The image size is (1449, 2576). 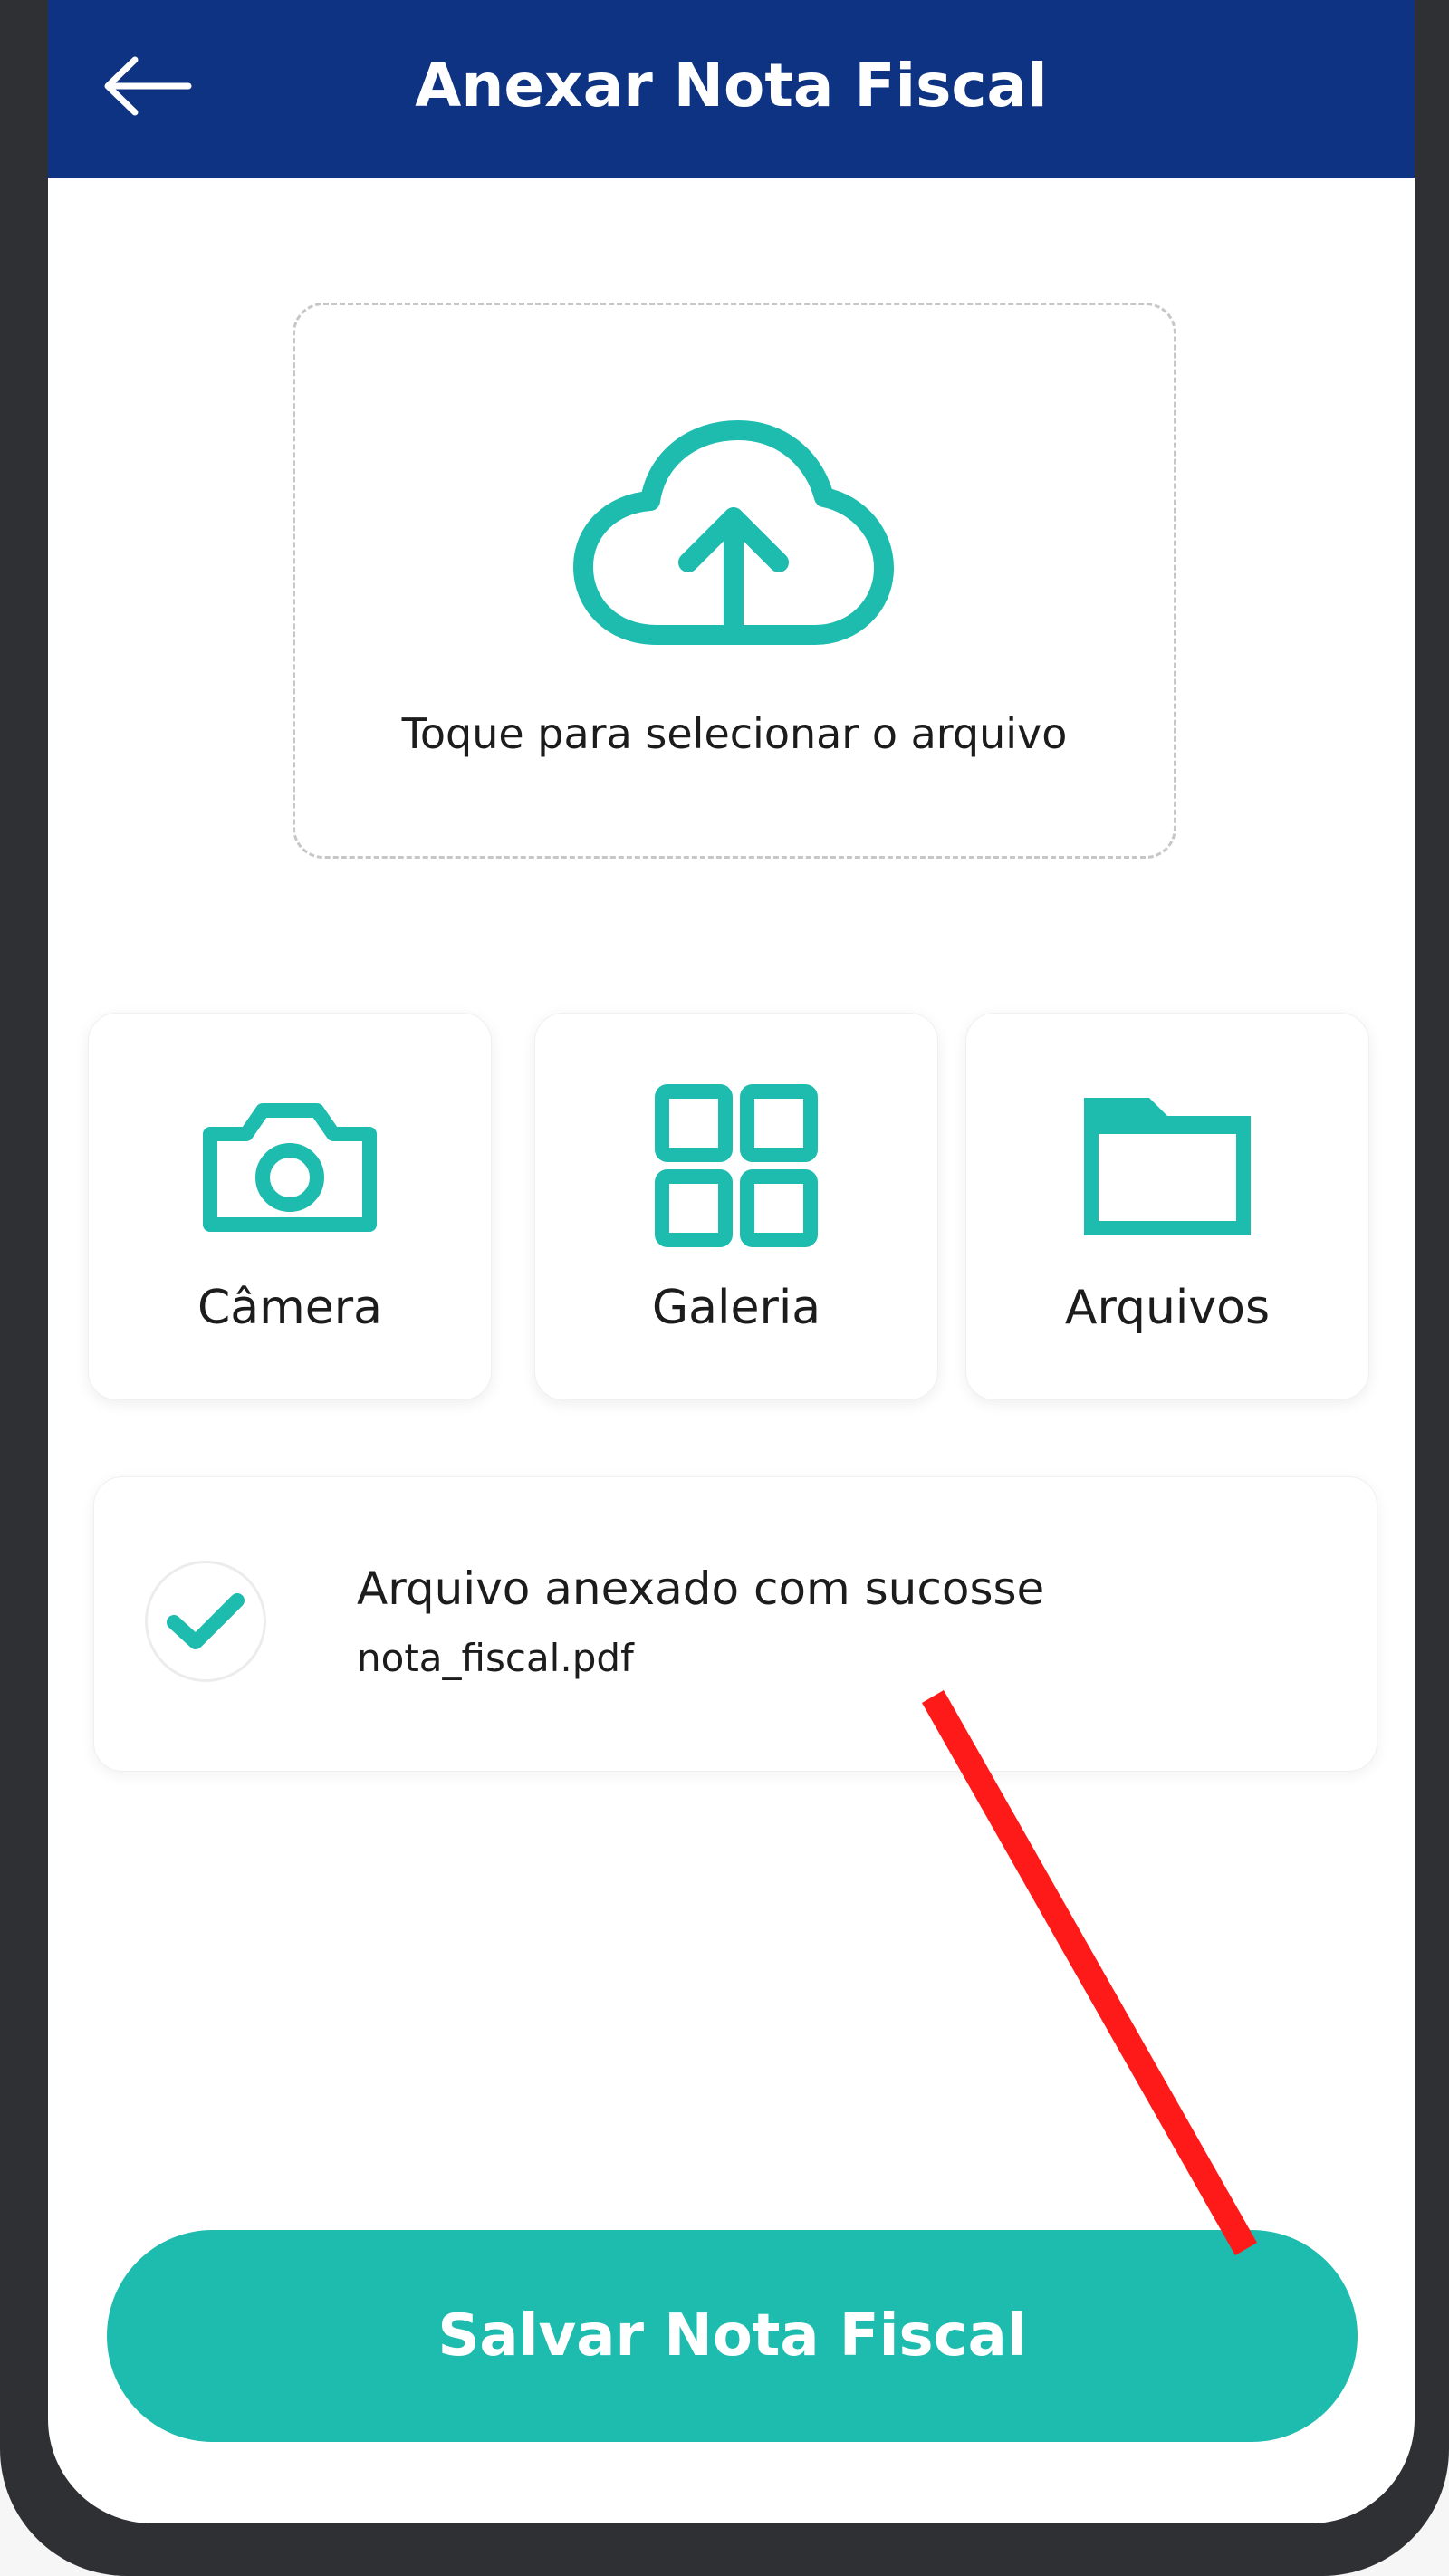 I want to click on back-button, so click(x=147, y=86).